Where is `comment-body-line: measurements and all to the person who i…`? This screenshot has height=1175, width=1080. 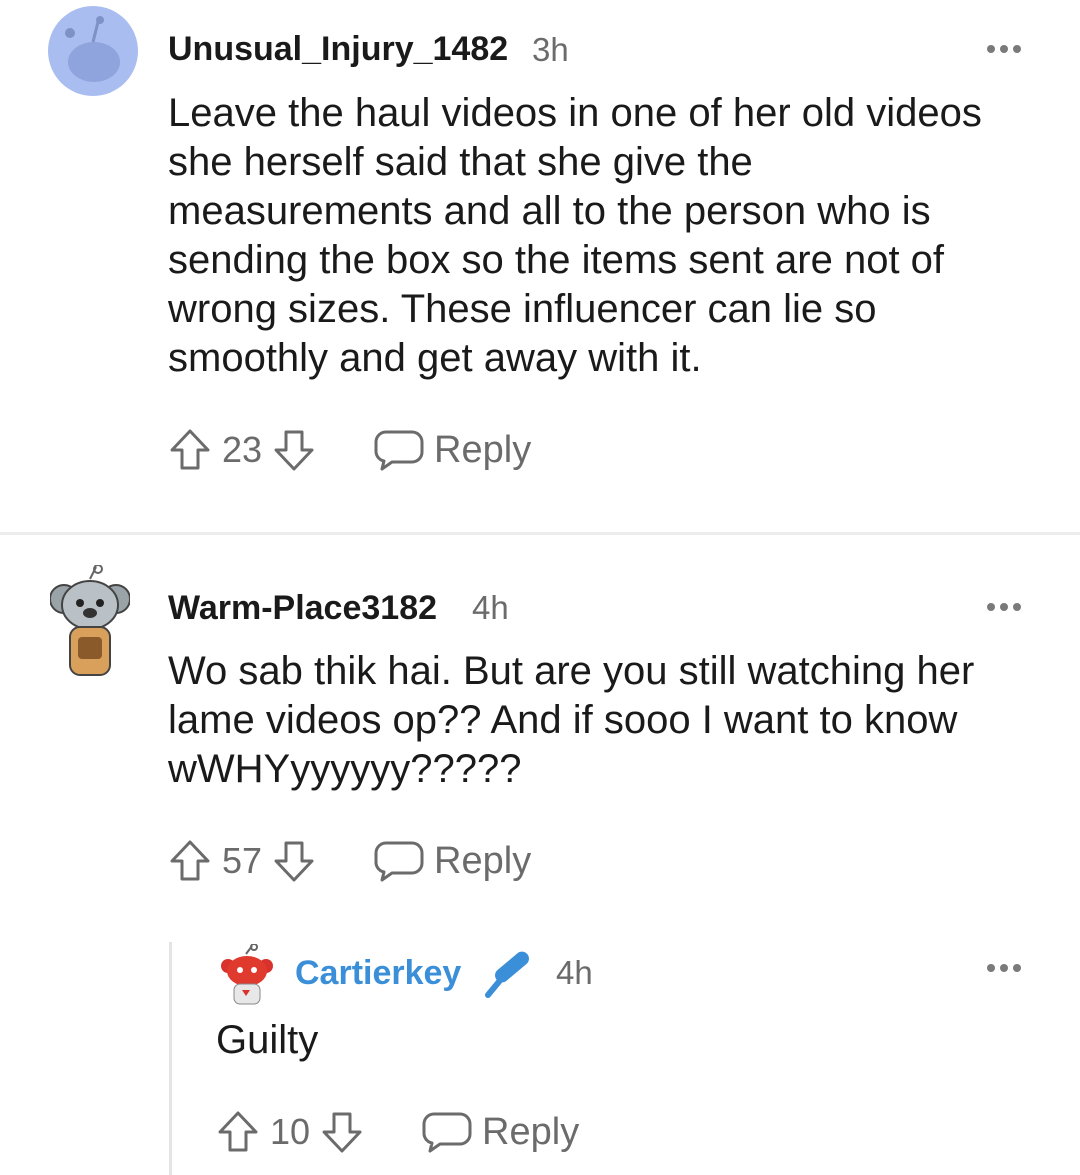 comment-body-line: measurements and all to the person who i… is located at coordinates (549, 211).